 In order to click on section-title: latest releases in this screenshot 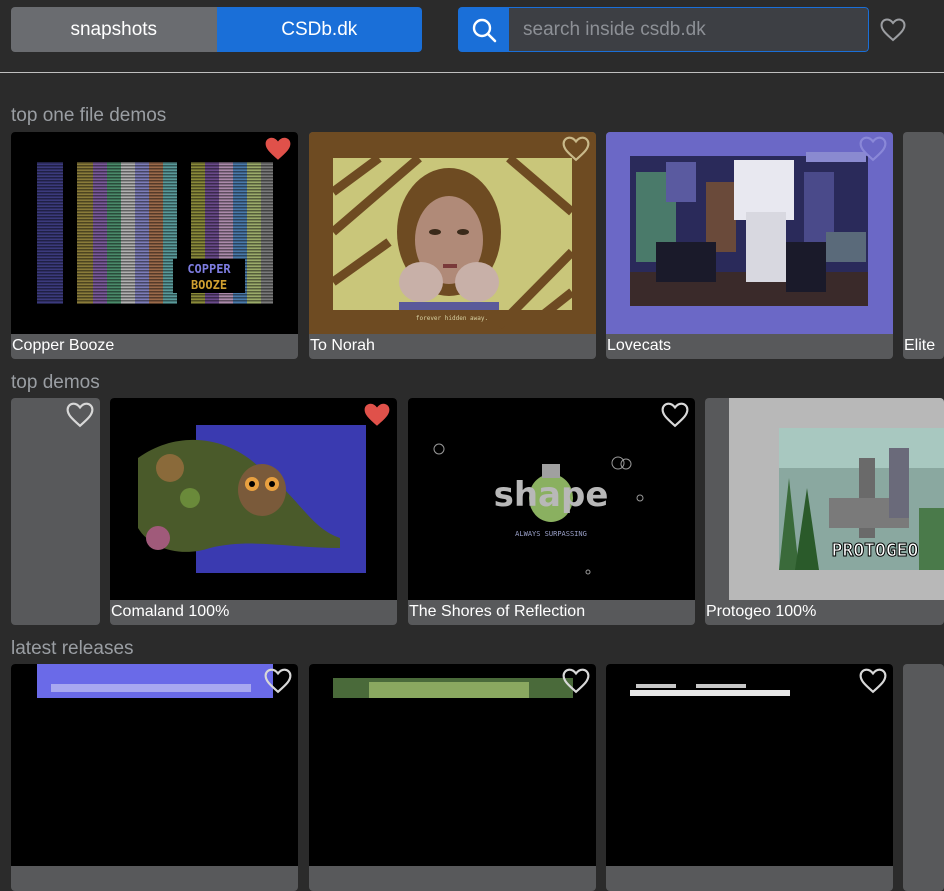, I will do `click(72, 648)`.